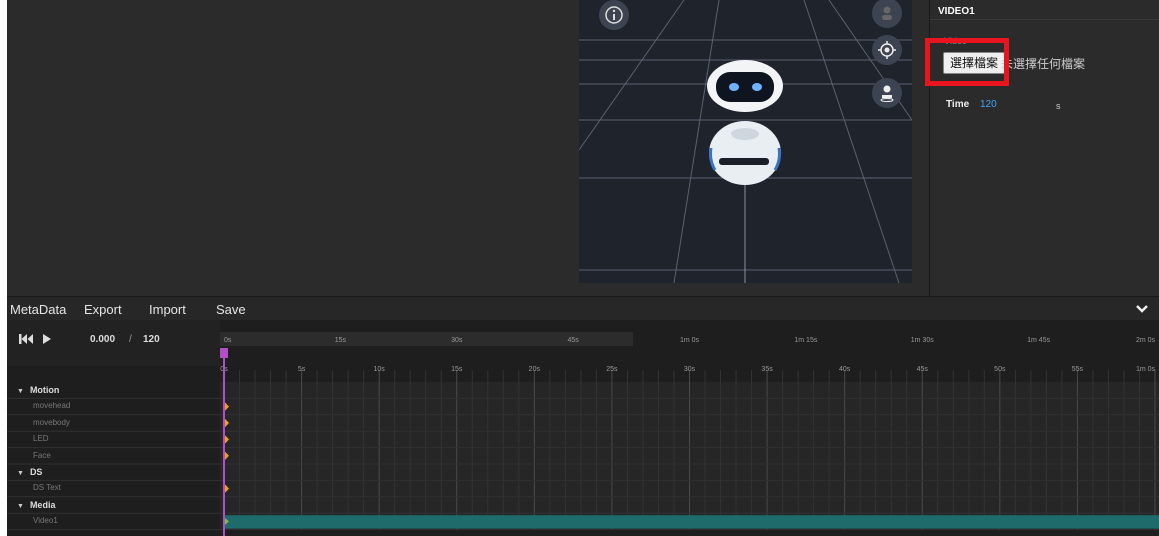 This screenshot has height=536, width=1159. I want to click on menu-bar: MetaData Export Import Save, so click(583, 308).